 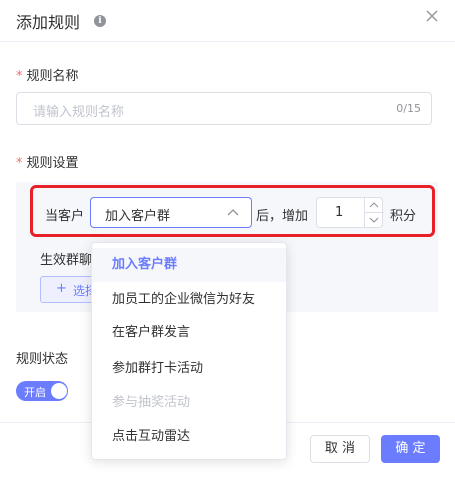 What do you see at coordinates (61, 288) in the screenshot?
I see `plus-icon: +` at bounding box center [61, 288].